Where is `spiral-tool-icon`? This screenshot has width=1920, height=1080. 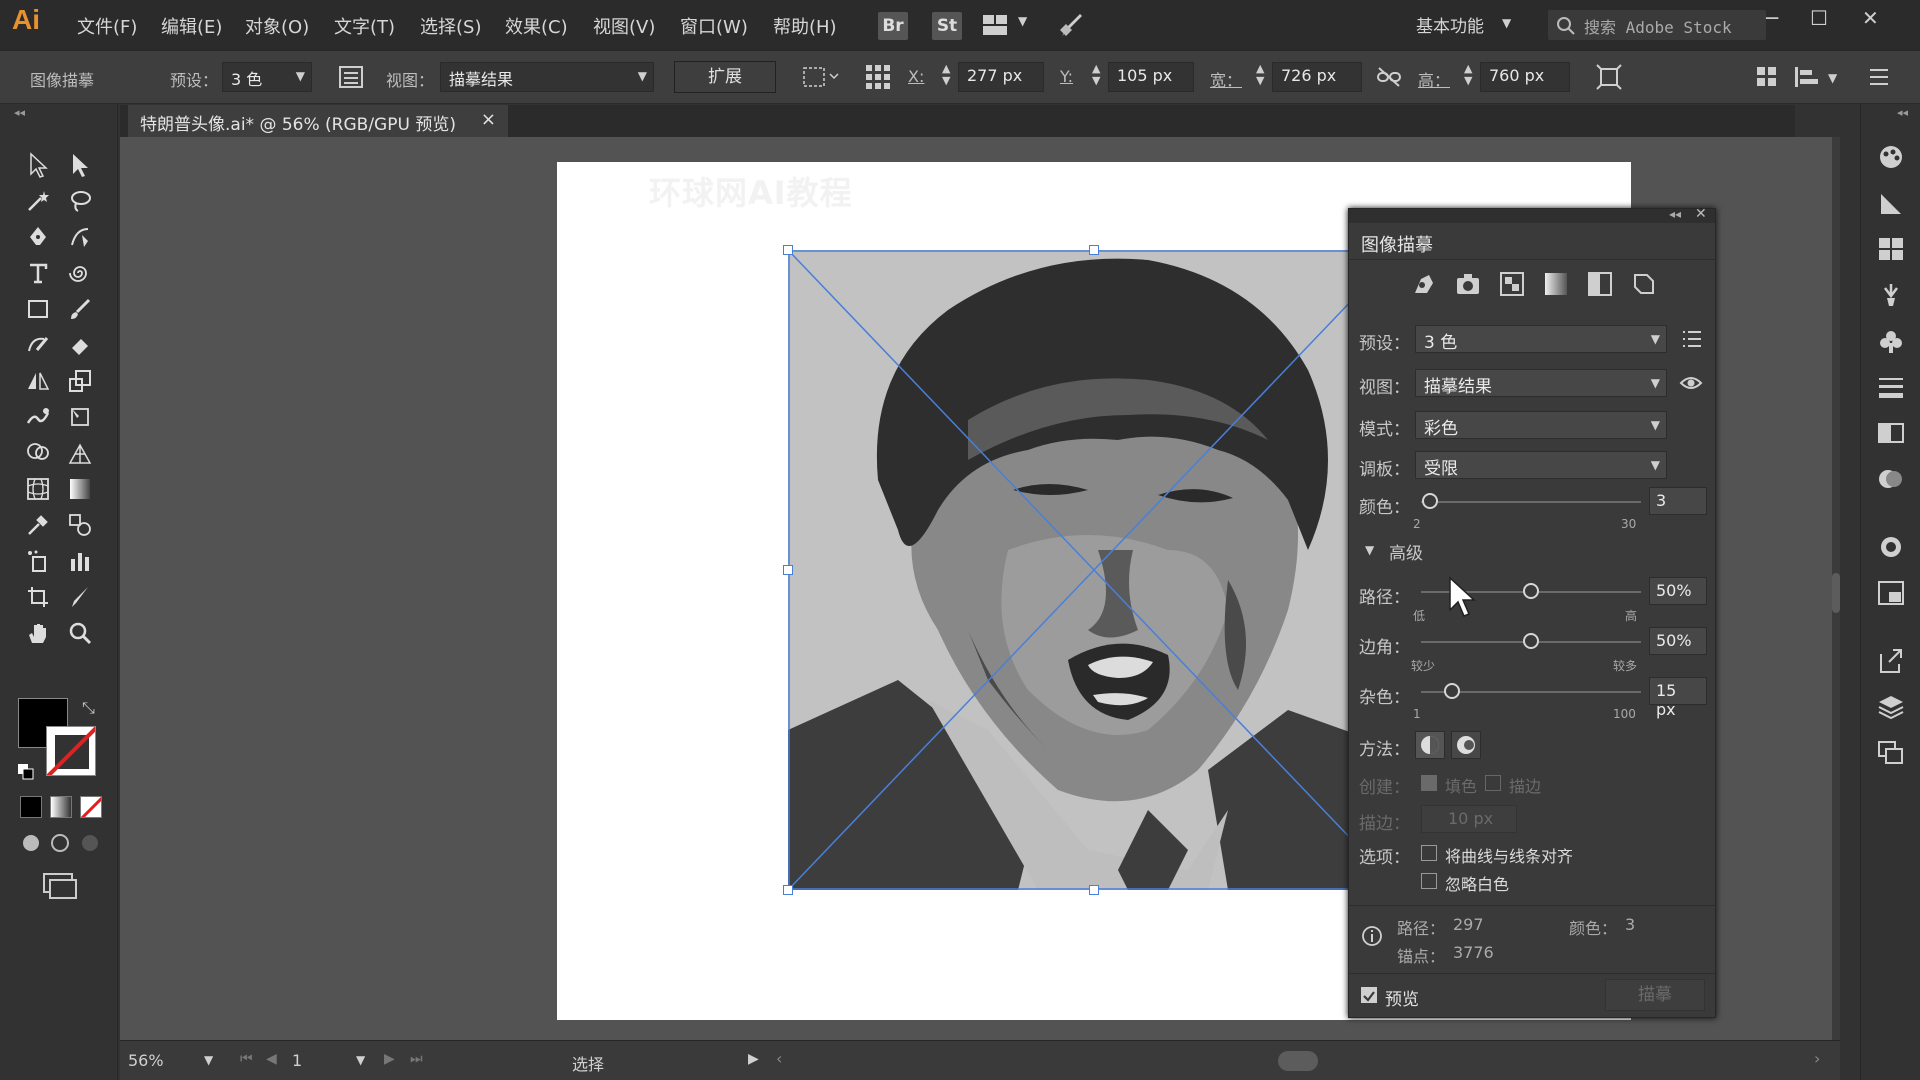 spiral-tool-icon is located at coordinates (80, 273).